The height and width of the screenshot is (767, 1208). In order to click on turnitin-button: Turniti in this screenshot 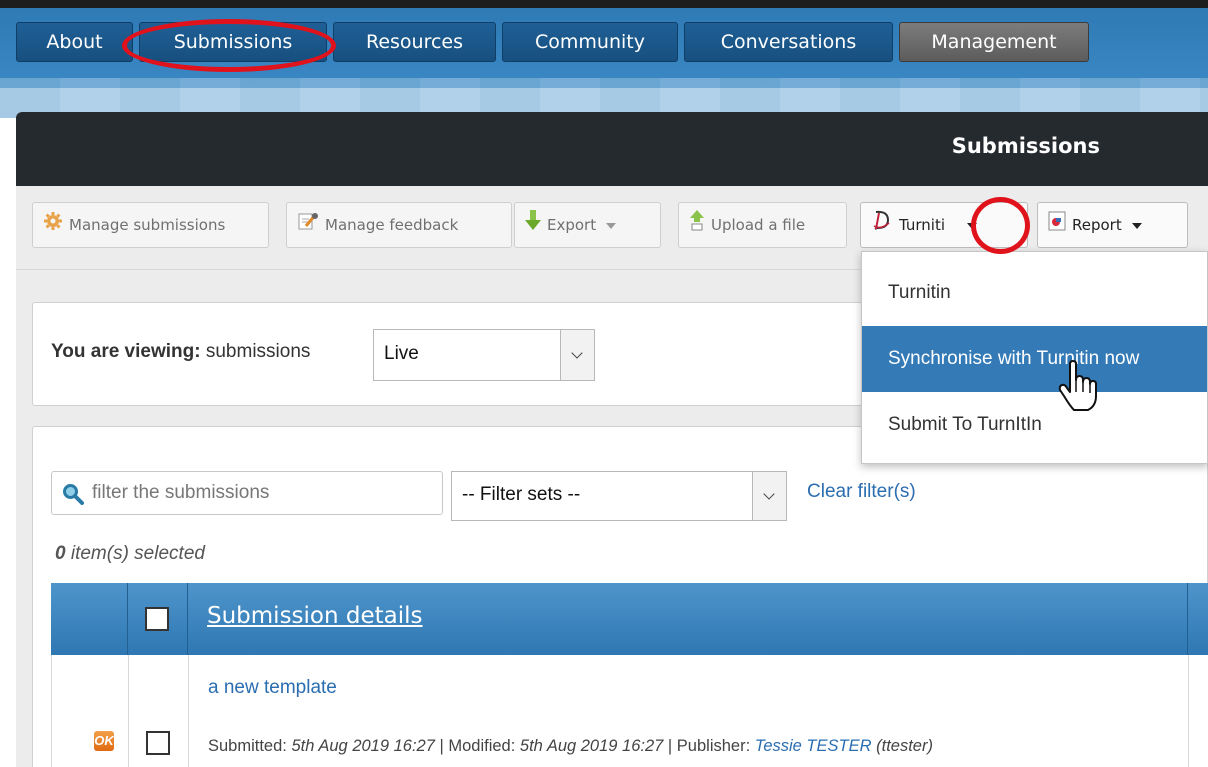, I will do `click(944, 225)`.